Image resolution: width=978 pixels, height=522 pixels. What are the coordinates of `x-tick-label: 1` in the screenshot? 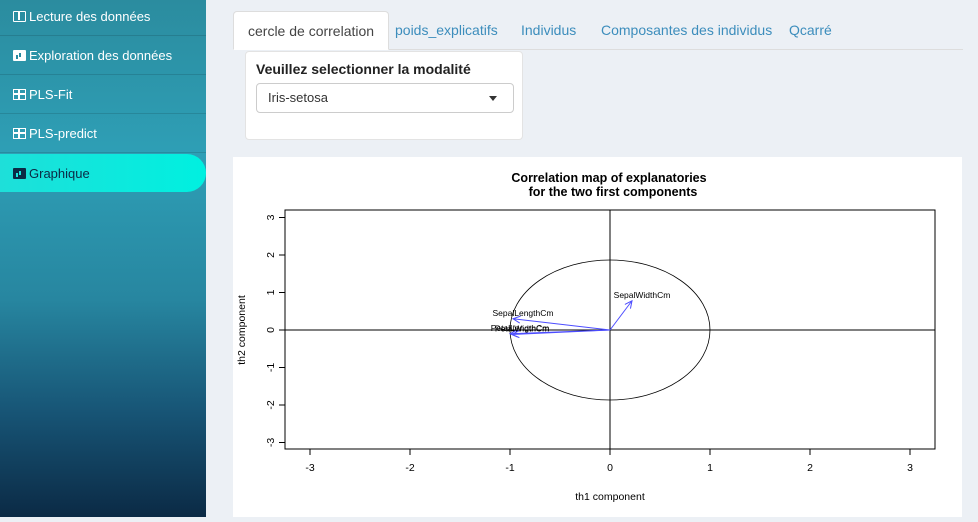 It's located at (710, 468).